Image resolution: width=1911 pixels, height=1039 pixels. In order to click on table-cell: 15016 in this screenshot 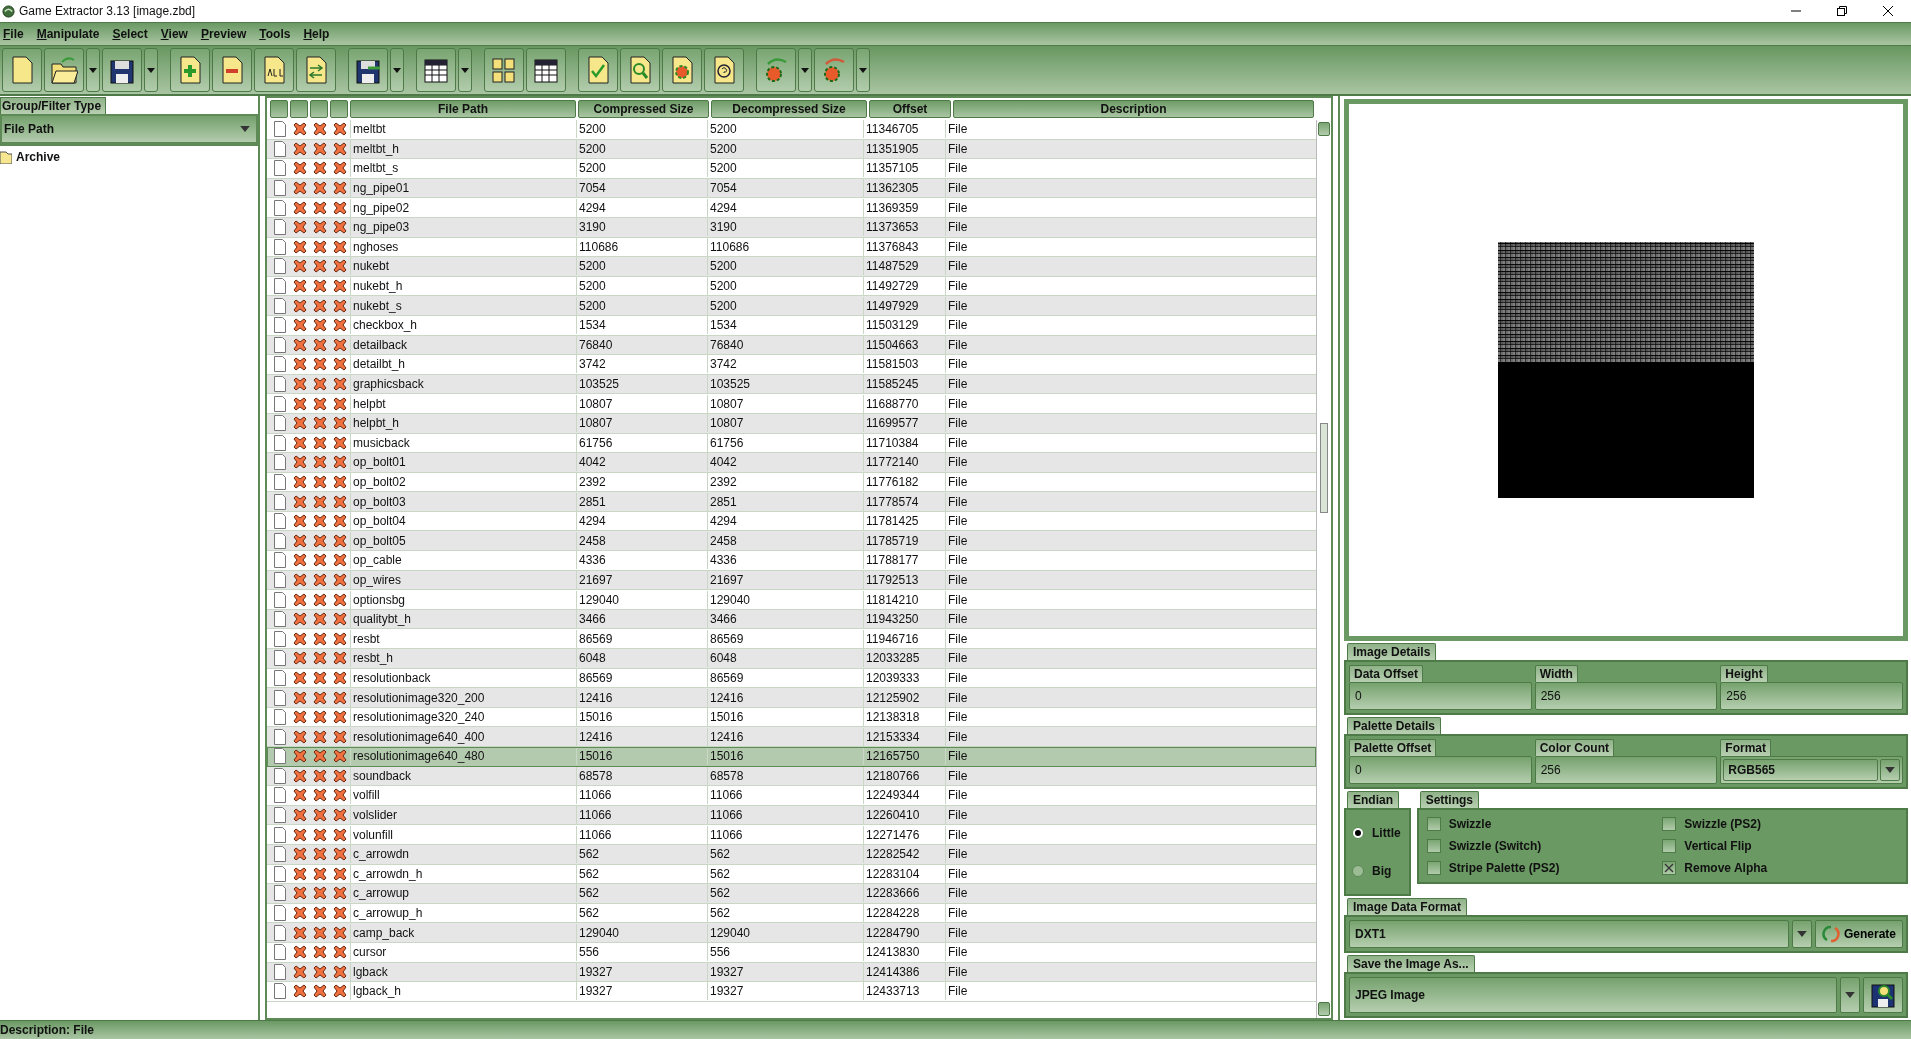, I will do `click(641, 717)`.